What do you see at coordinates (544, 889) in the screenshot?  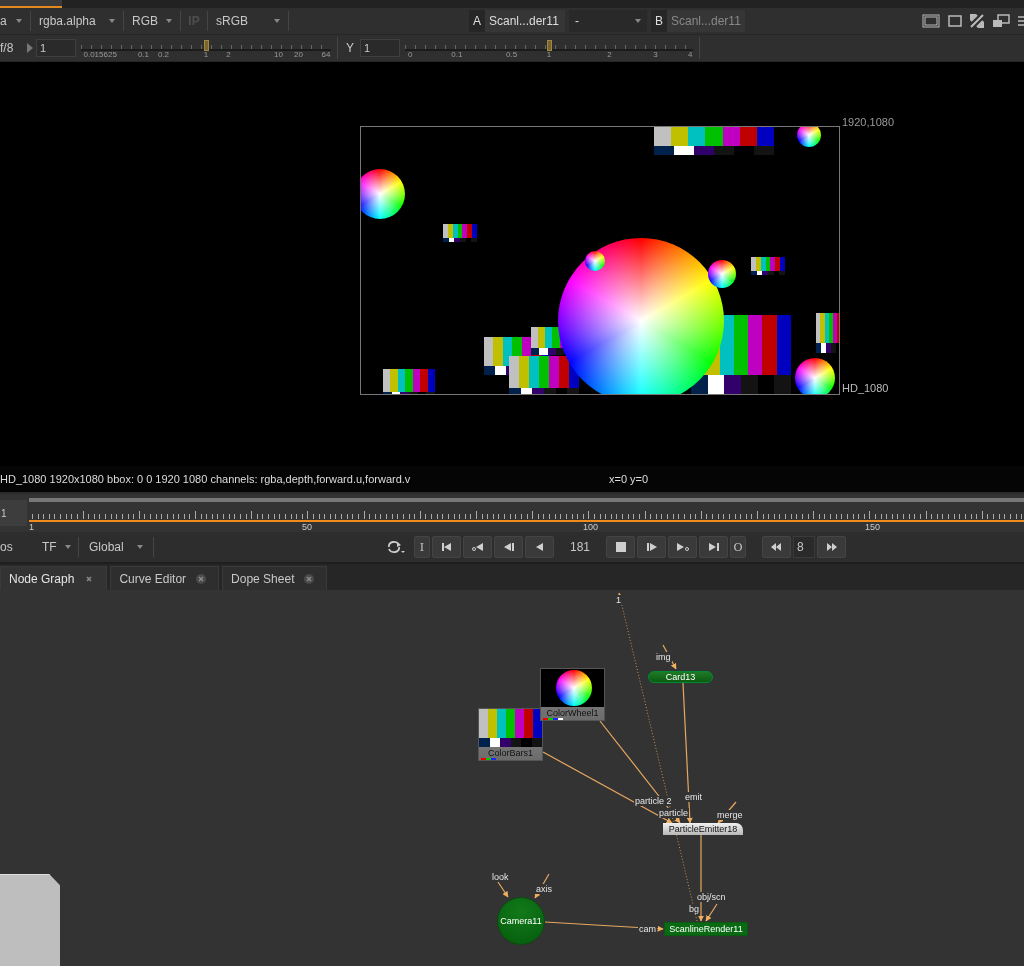 I see `input-label: axis` at bounding box center [544, 889].